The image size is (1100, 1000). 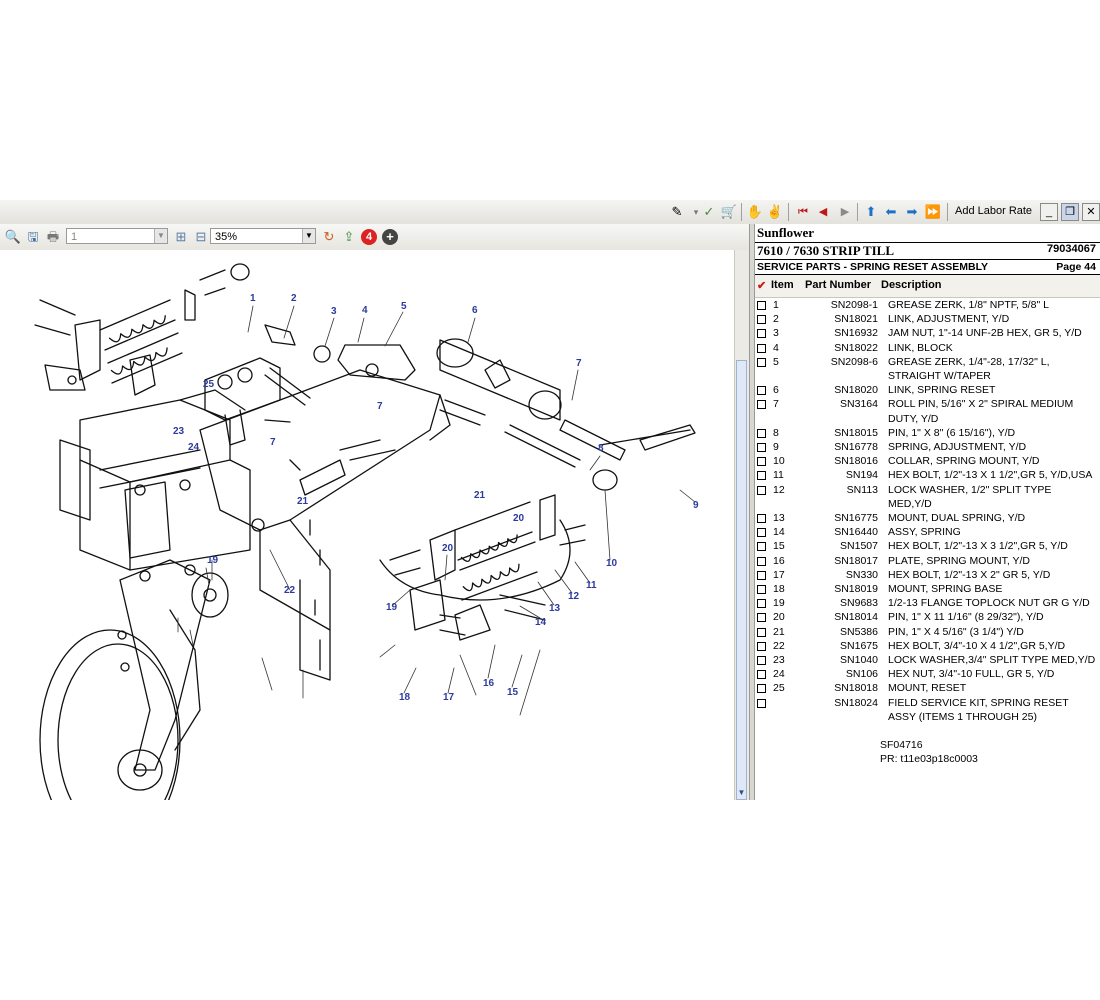 What do you see at coordinates (334, 311) in the screenshot?
I see `callout-label: 3` at bounding box center [334, 311].